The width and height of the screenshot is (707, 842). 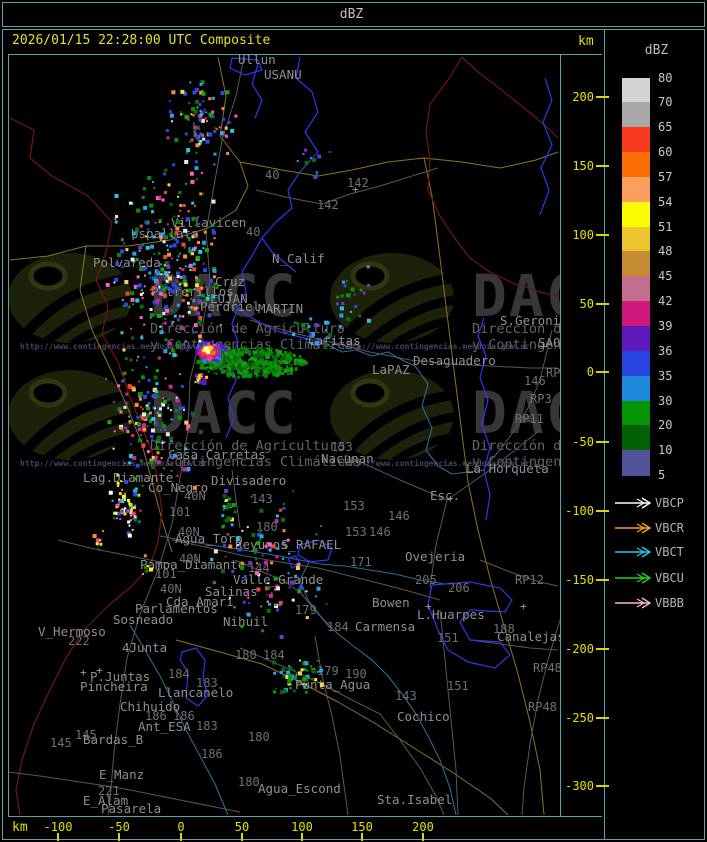 I want to click on timestamp-label: 2026/01/15 22:28:00 UTC Composite, so click(x=141, y=40).